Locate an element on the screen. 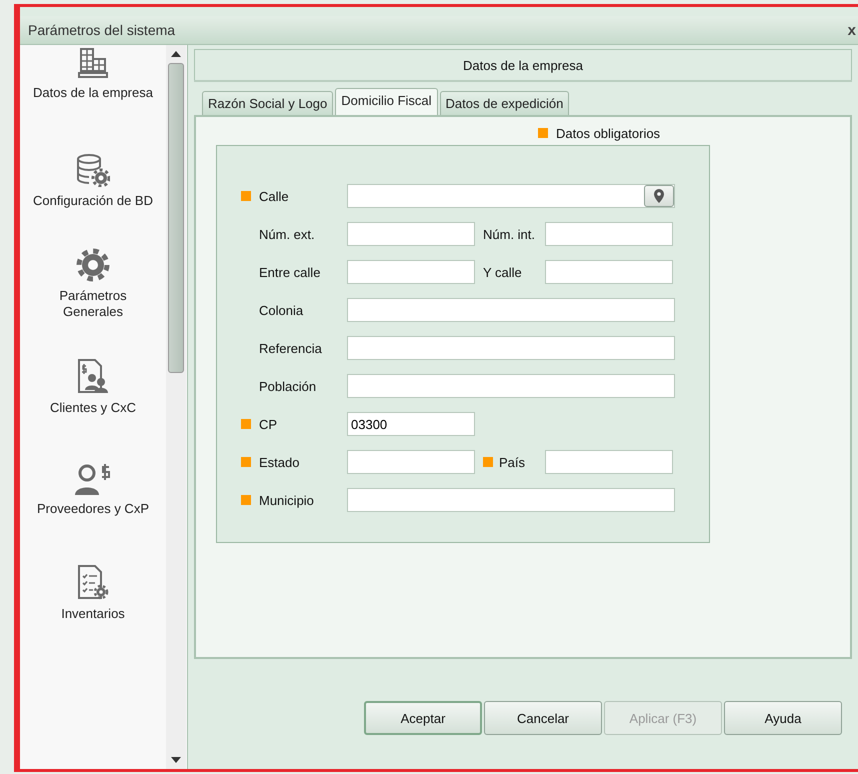  scrollbar is located at coordinates (176, 407).